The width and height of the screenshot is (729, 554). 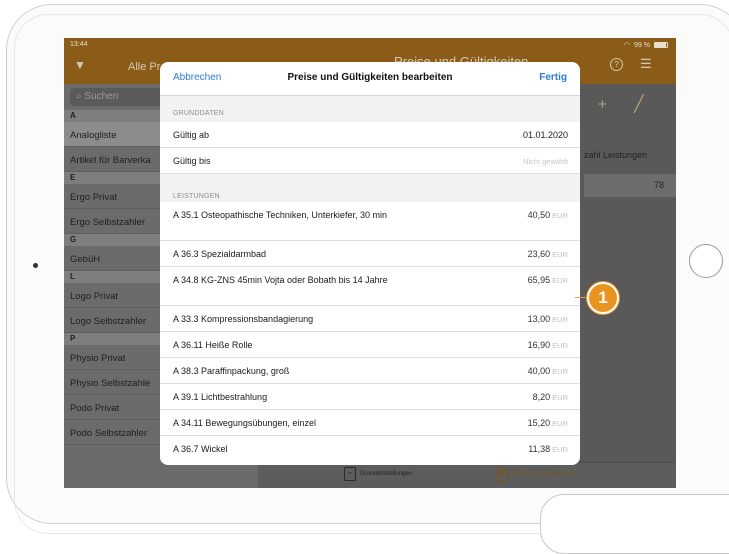 I want to click on column-value: 78, so click(x=658, y=185).